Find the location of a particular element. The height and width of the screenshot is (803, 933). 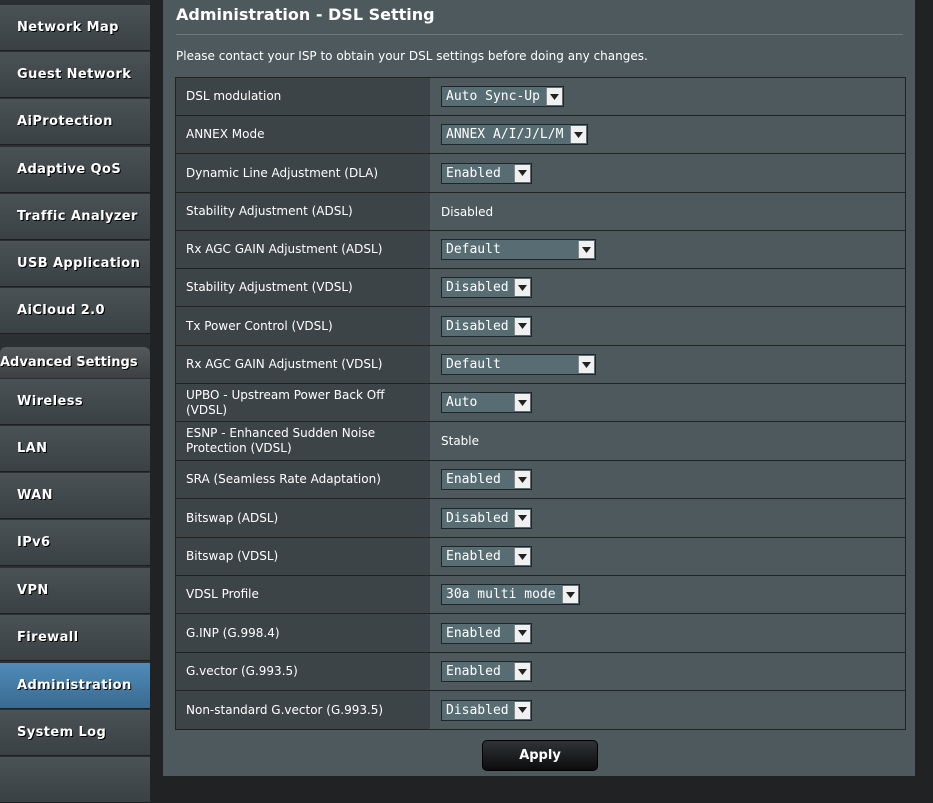

sidebar-item-aiprotection: AiProtection is located at coordinates (75, 122).